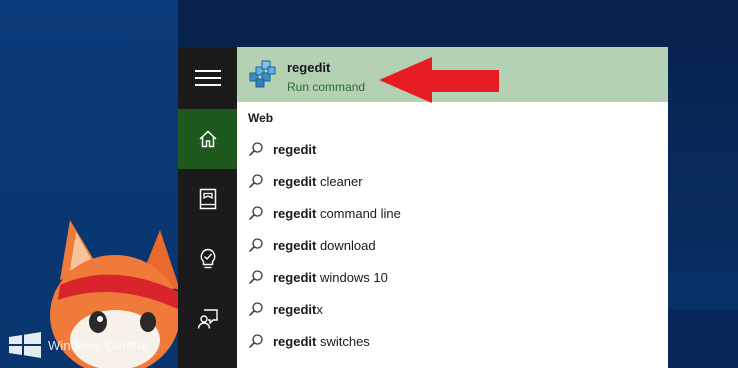  Describe the element at coordinates (318, 181) in the screenshot. I see `suggestion-text: regedit cleaner` at that location.